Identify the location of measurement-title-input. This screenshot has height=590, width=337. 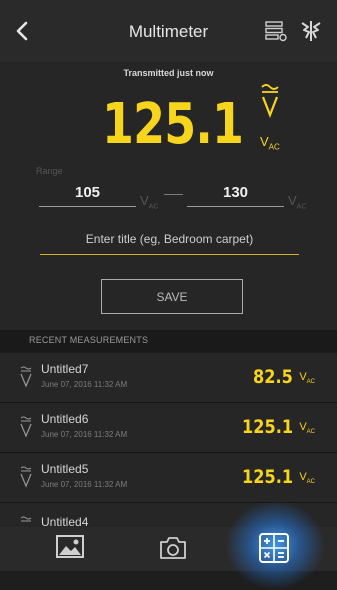
(169, 239).